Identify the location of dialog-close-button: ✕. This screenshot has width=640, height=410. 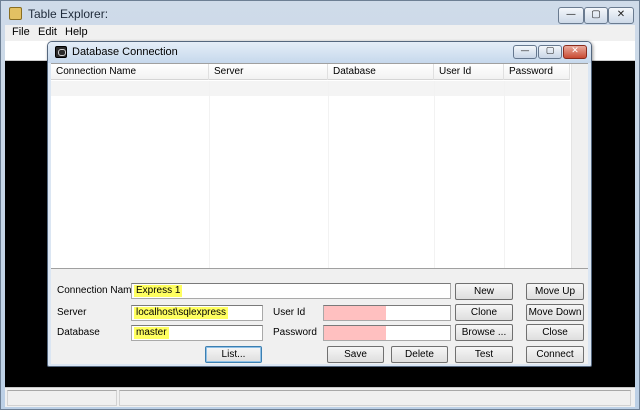
(575, 52).